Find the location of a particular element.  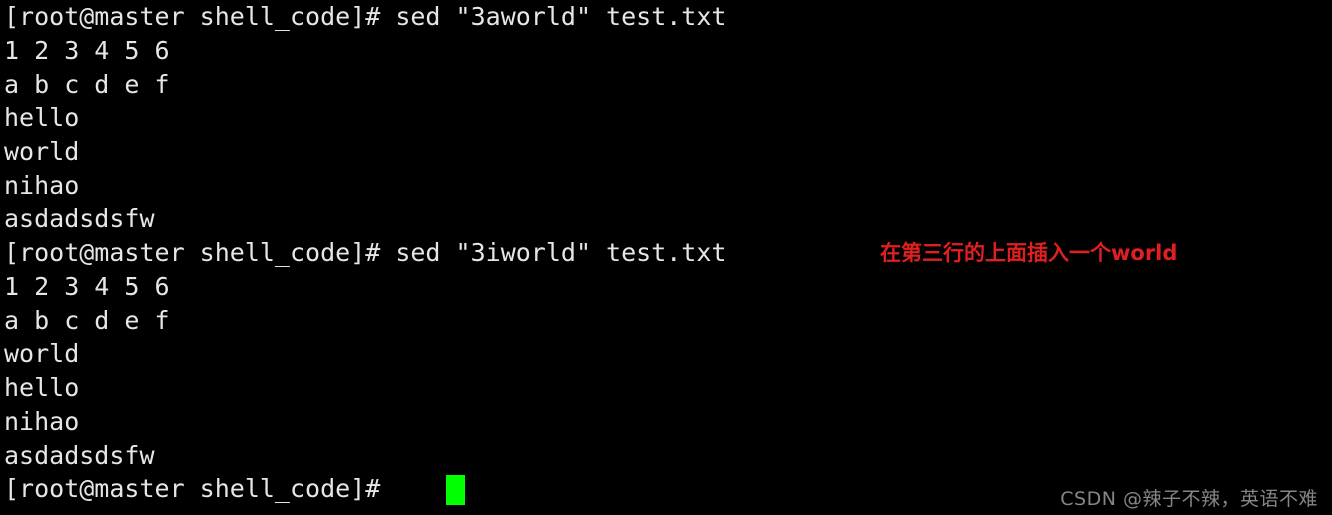

terminal-line-prompt: [root@master shell_code]# is located at coordinates (200, 488).